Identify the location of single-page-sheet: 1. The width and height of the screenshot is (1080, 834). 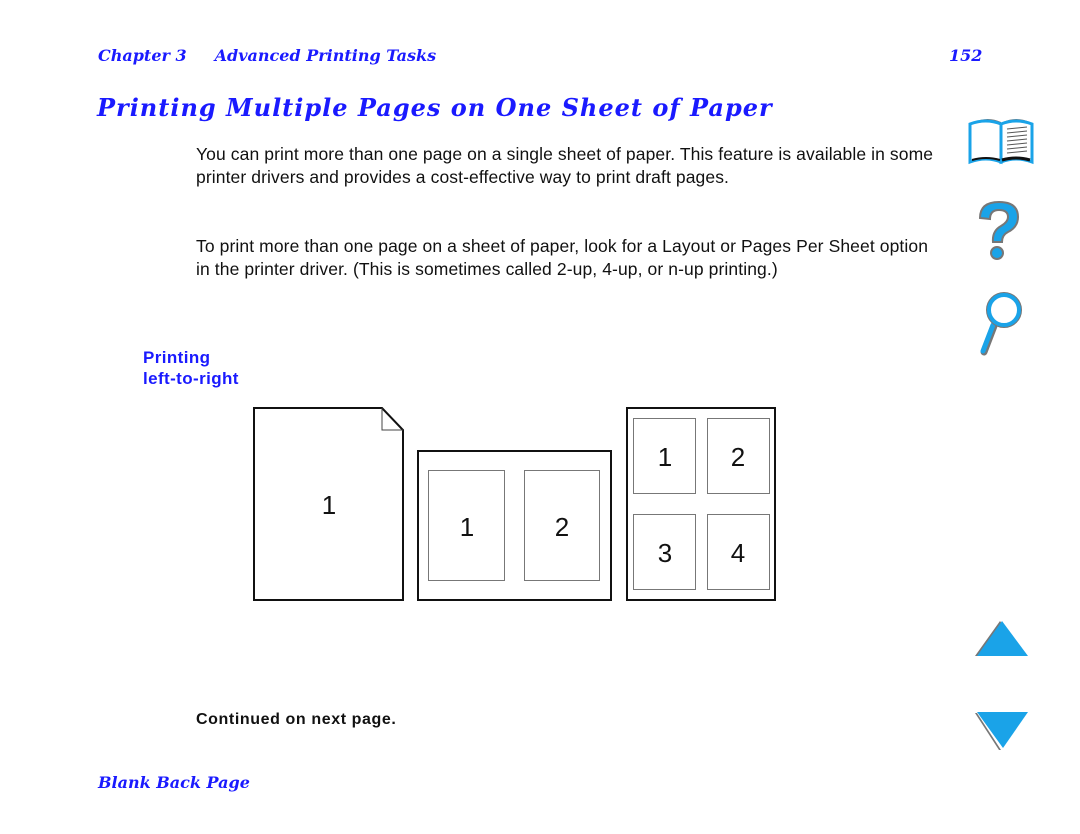
(328, 504).